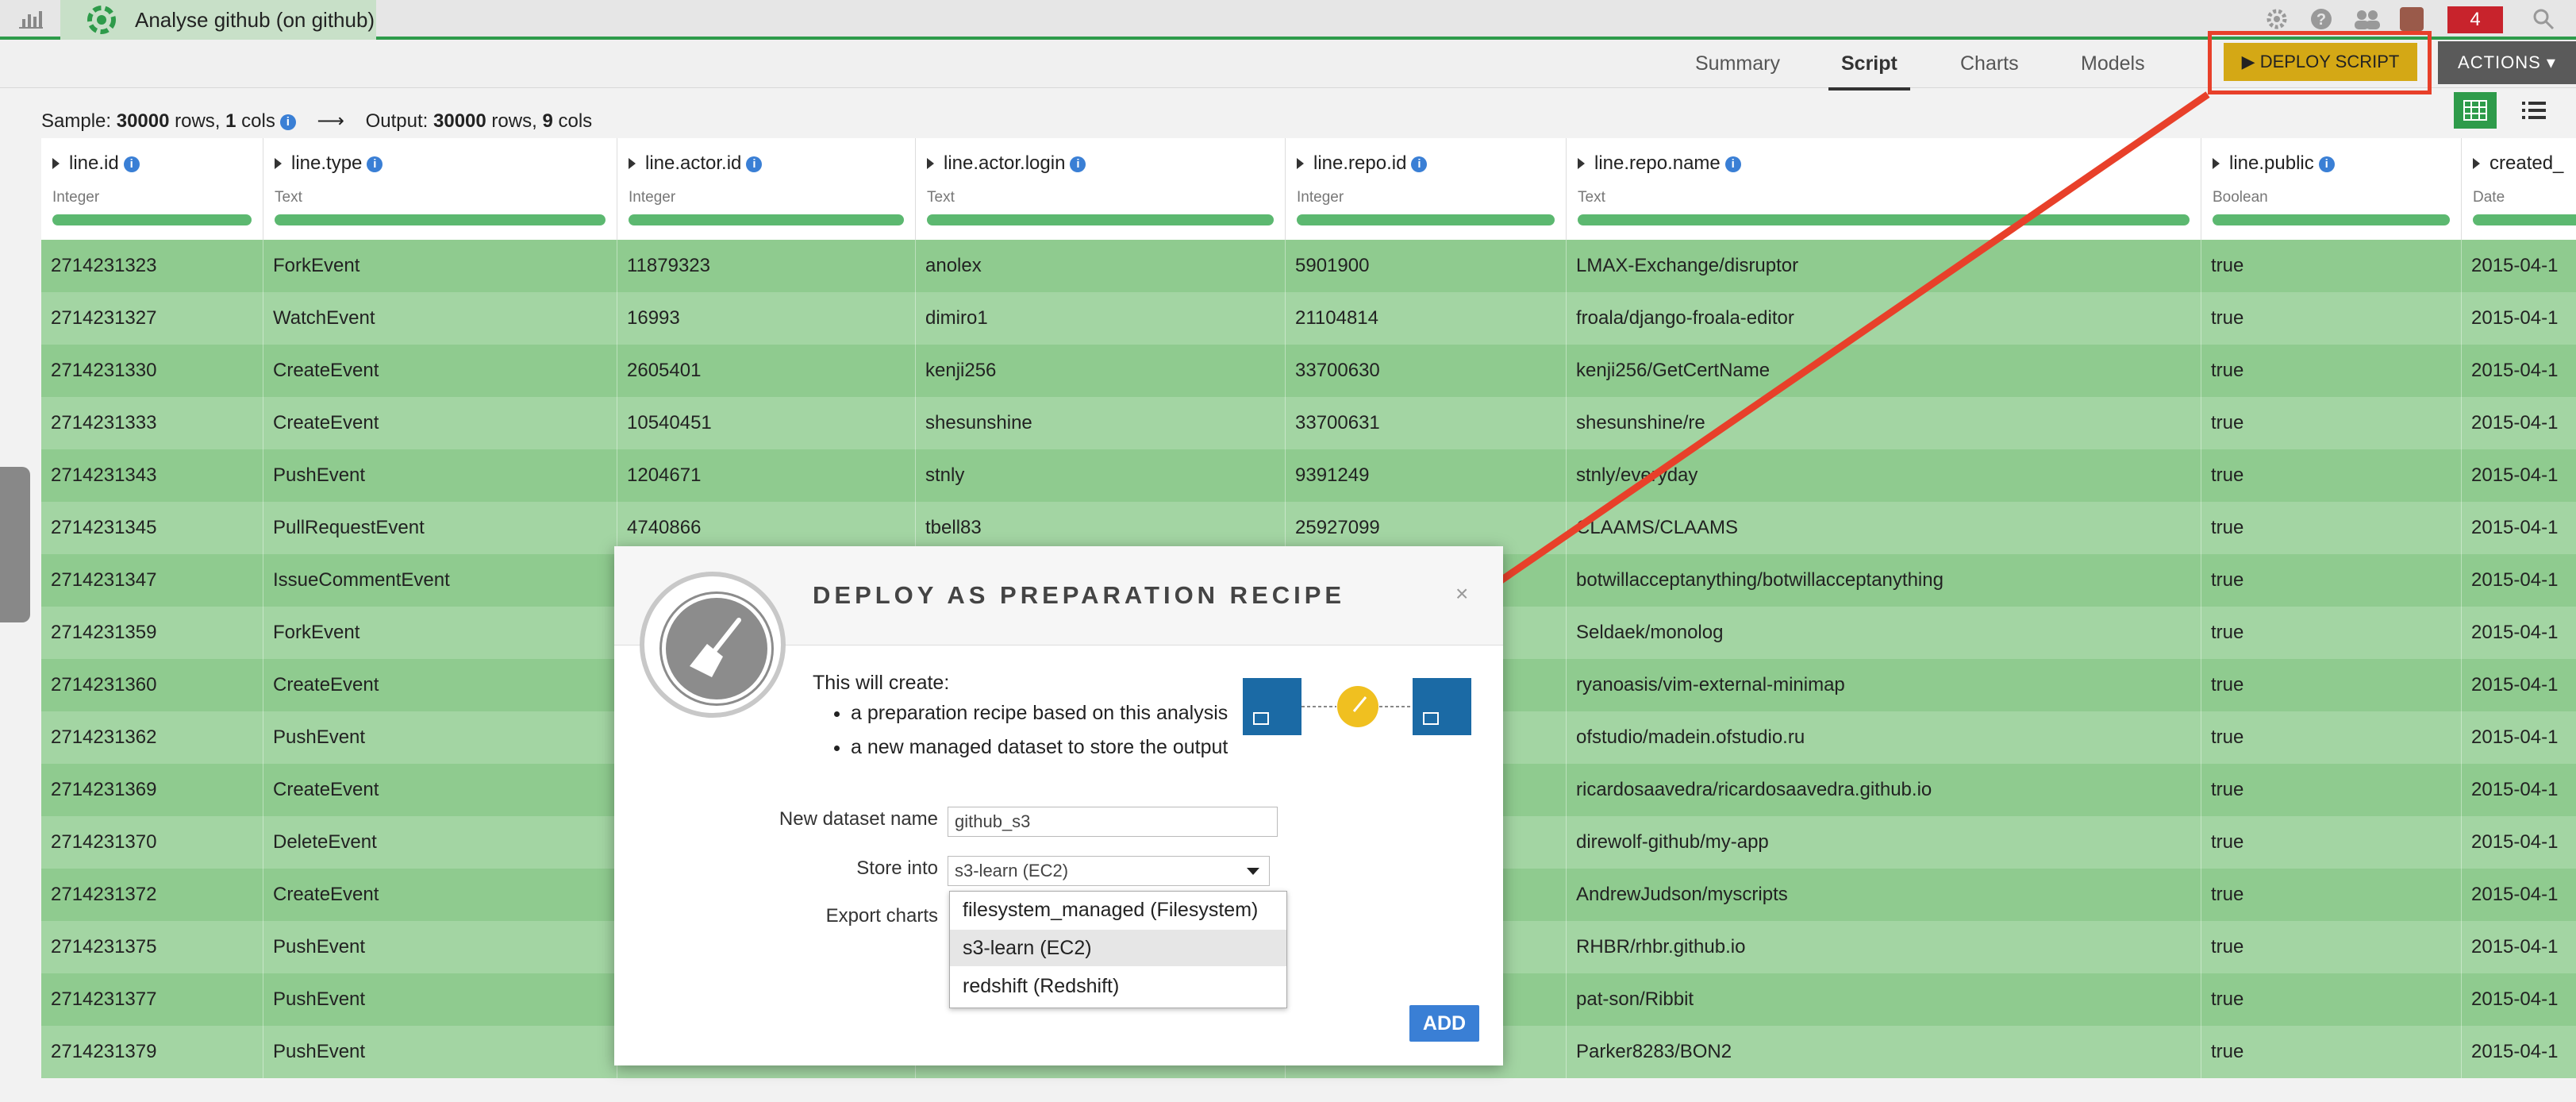 This screenshot has height=1102, width=2576. Describe the element at coordinates (1884, 318) in the screenshot. I see `table-cell: froala/django-froala-editor` at that location.